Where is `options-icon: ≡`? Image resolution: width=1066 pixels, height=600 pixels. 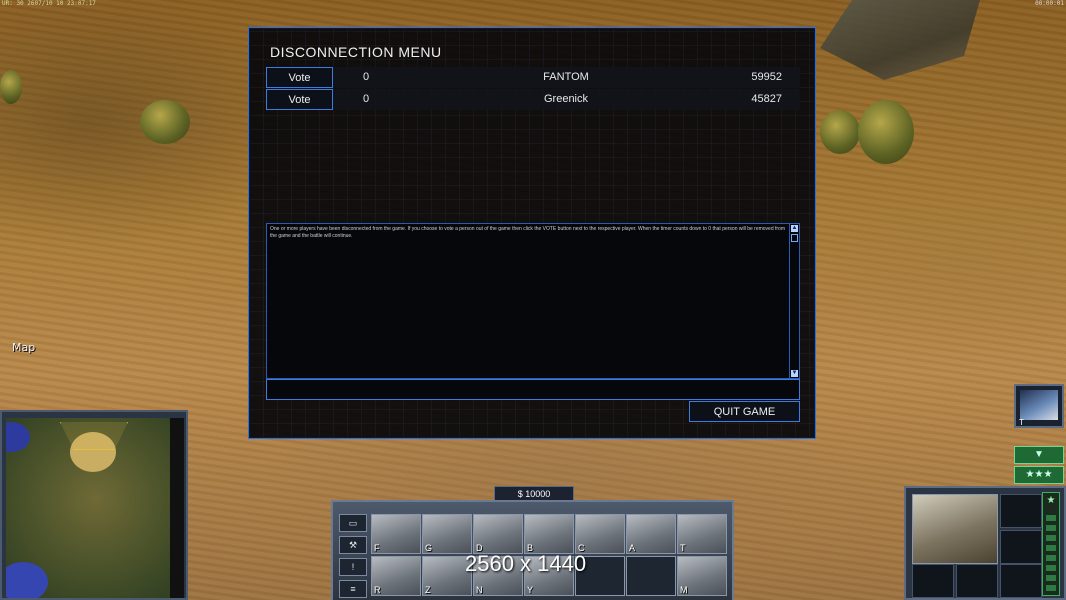 options-icon: ≡ is located at coordinates (353, 589).